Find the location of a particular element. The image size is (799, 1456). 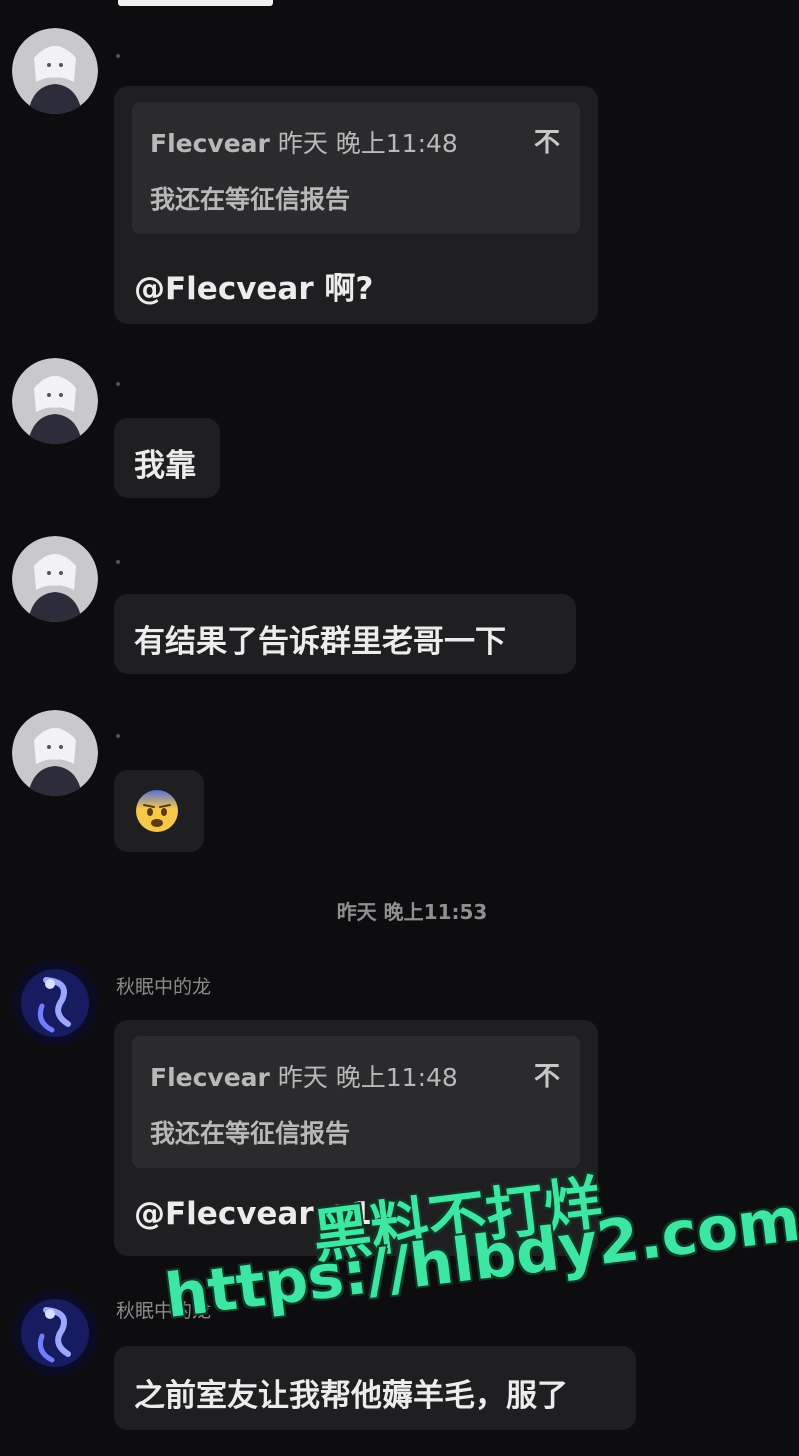

timestamp-separator: 昨天 晚上11:53 is located at coordinates (412, 912).